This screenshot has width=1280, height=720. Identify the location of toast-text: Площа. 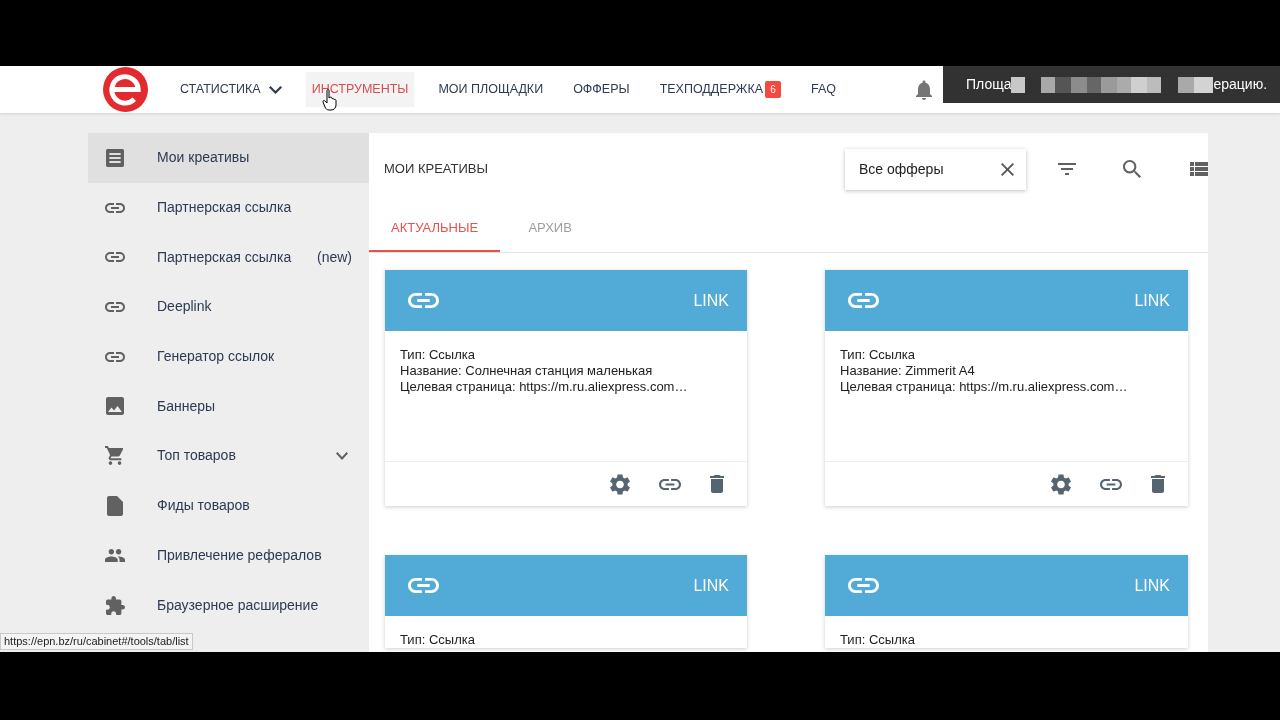
(989, 84).